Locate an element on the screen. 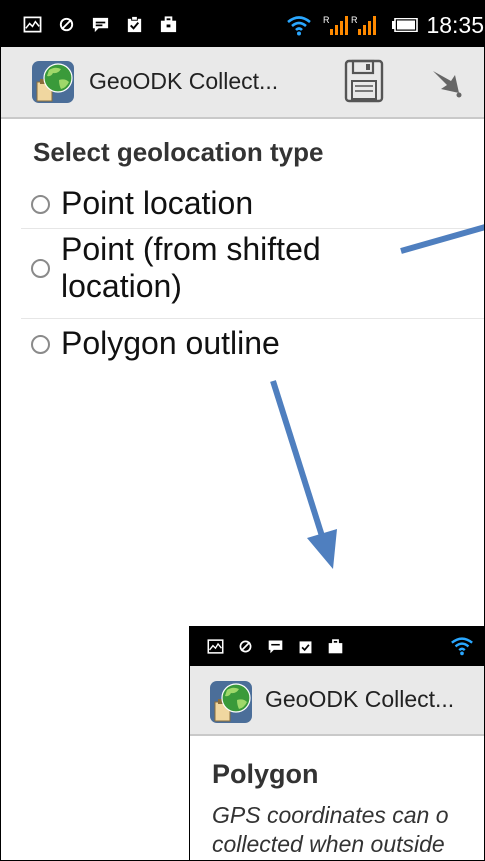 Image resolution: width=485 pixels, height=861 pixels. option-label-line1: Point (from shifted is located at coordinates (191, 249).